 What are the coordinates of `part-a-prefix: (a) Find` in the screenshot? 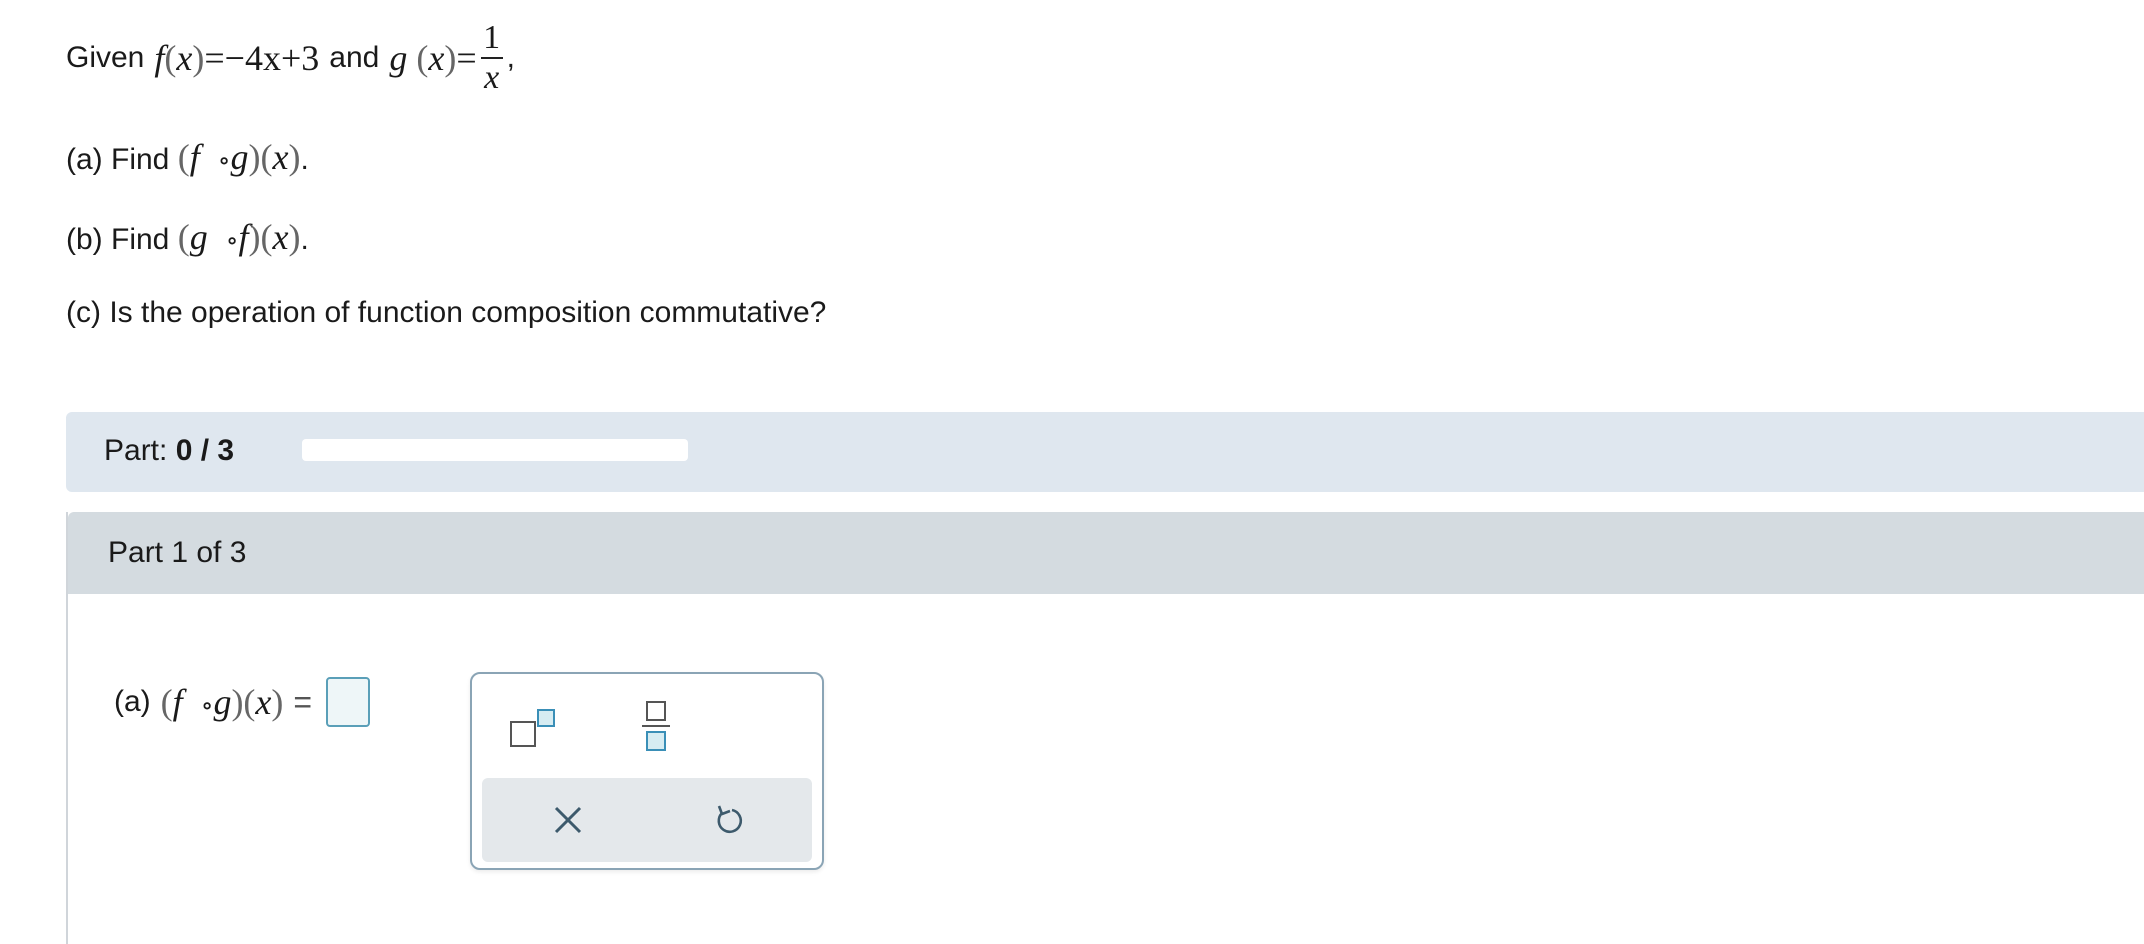 It's located at (118, 159).